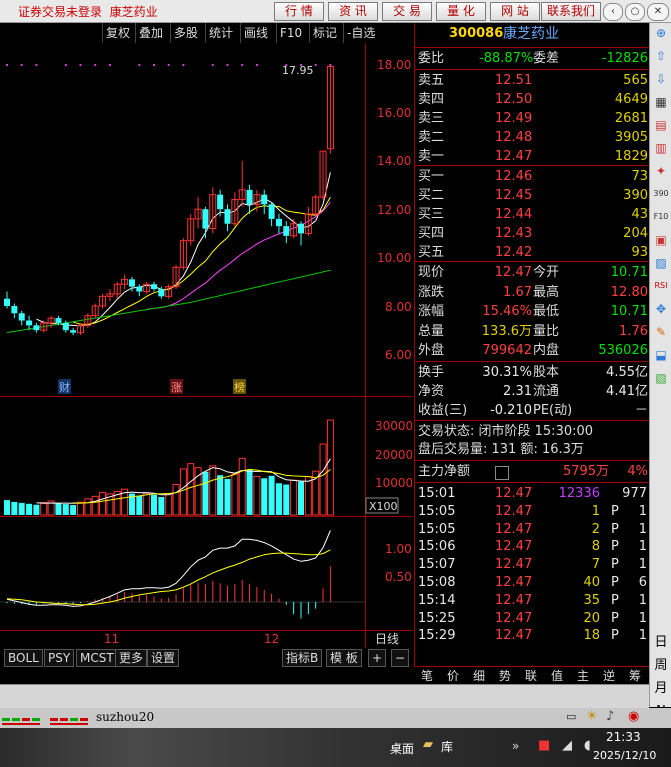 This screenshot has width=671, height=767. Describe the element at coordinates (400, 658) in the screenshot. I see `zoom-out-button: −` at that location.